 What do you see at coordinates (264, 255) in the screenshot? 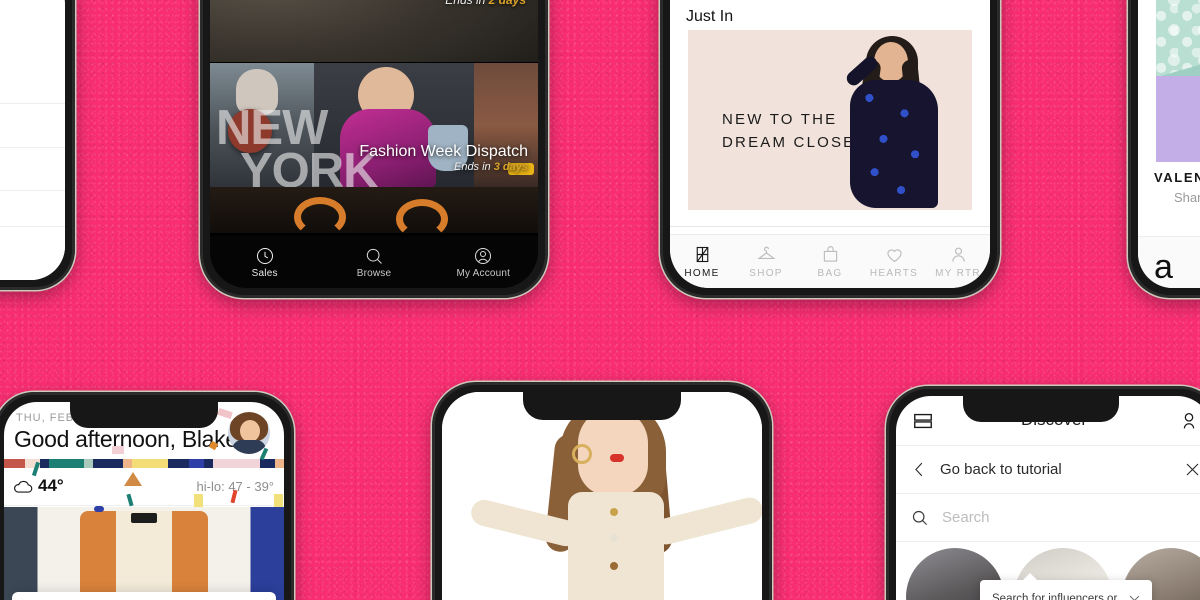
I see `clock-icon` at bounding box center [264, 255].